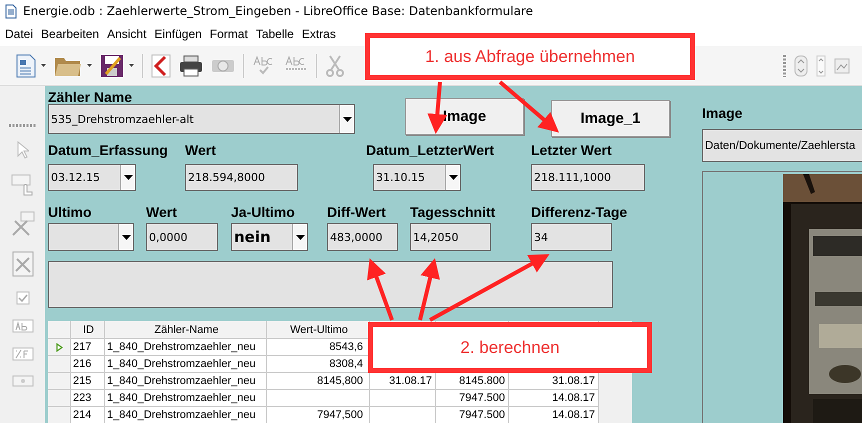 The height and width of the screenshot is (423, 862). What do you see at coordinates (23, 264) in the screenshot?
I see `form-design-icon` at bounding box center [23, 264].